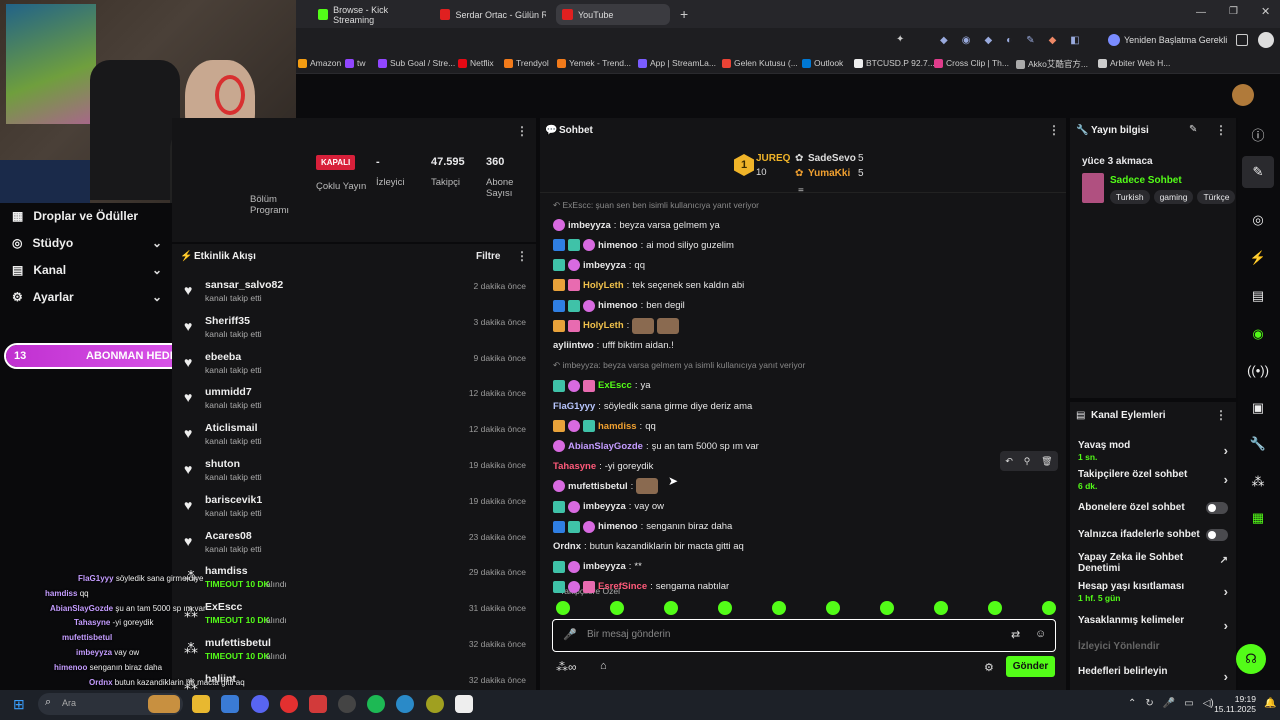 The width and height of the screenshot is (1280, 720). I want to click on chat-username: ayliintwo, so click(573, 345).